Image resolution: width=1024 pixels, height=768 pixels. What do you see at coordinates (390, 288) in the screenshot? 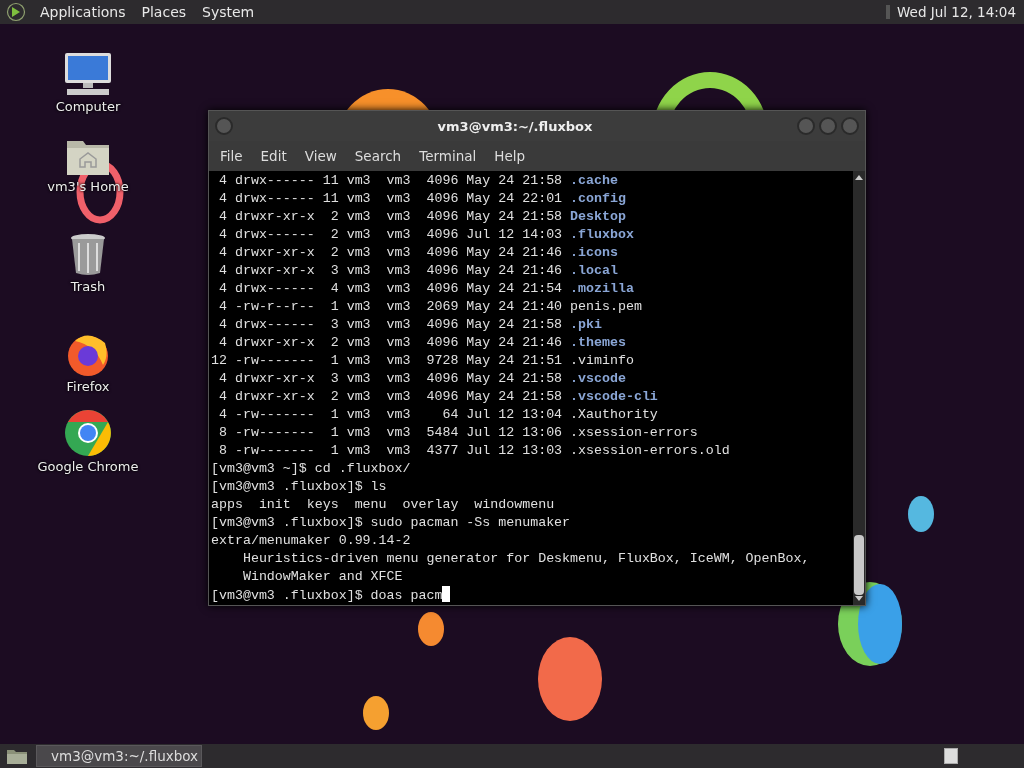
I see `listing-text: 4 drwx------ 4 vm3 vm3 4096 May 24 21:54` at bounding box center [390, 288].